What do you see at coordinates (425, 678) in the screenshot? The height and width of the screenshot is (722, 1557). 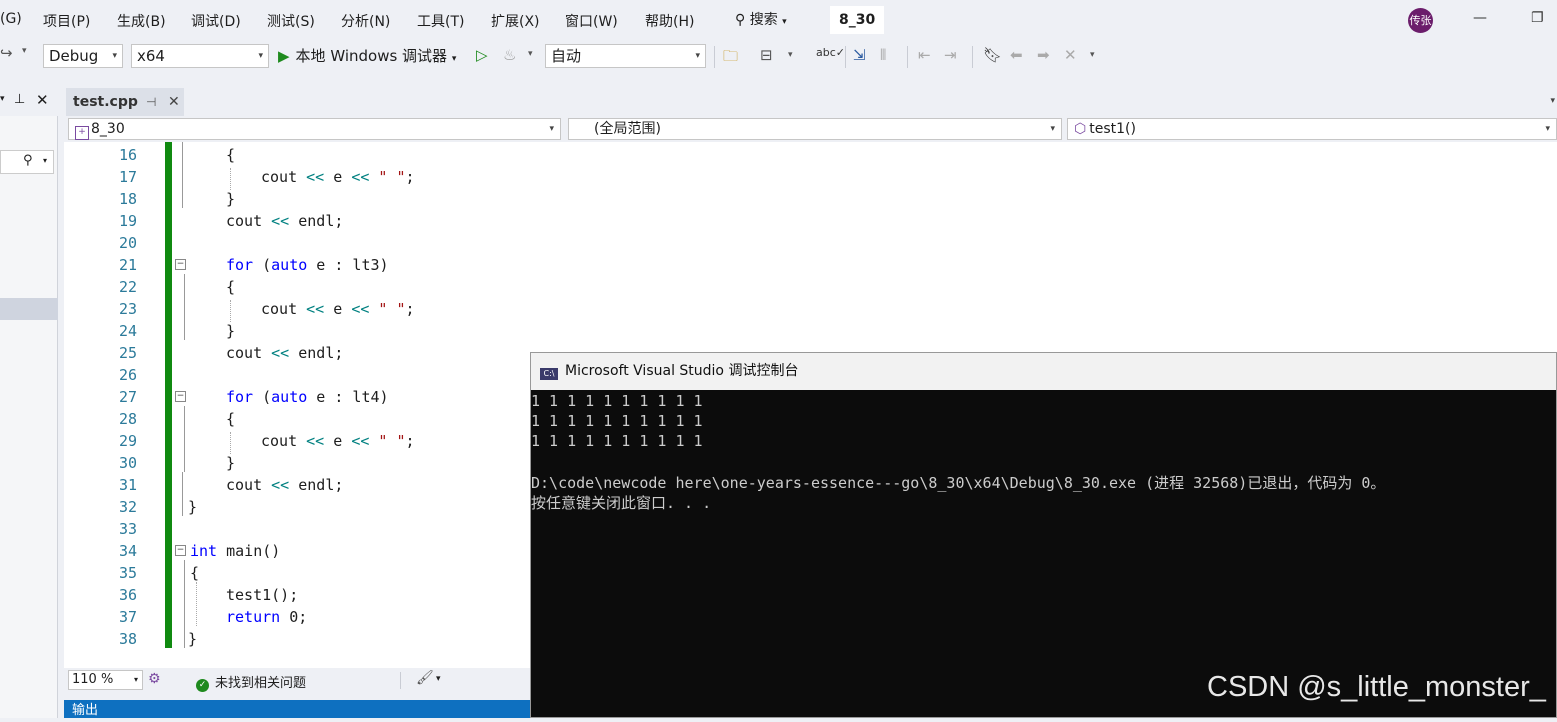 I see `code-cleanup-icon: 🖌︎` at bounding box center [425, 678].